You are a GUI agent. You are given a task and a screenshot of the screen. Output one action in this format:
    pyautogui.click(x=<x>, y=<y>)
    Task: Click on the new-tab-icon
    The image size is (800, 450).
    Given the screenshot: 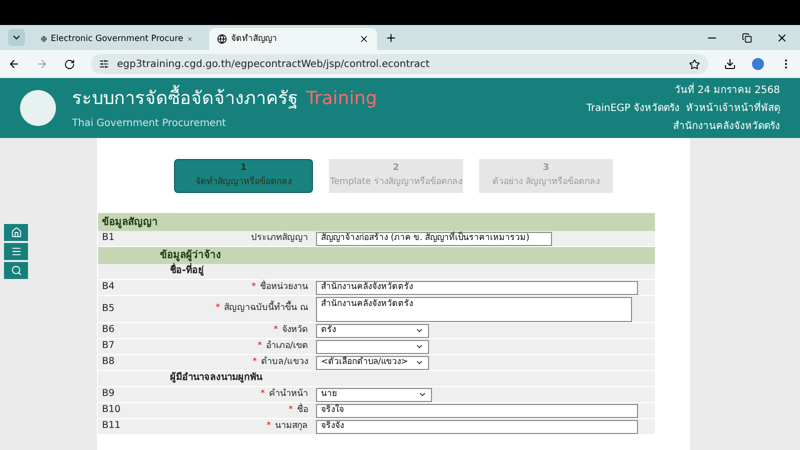 What is the action you would take?
    pyautogui.click(x=391, y=38)
    